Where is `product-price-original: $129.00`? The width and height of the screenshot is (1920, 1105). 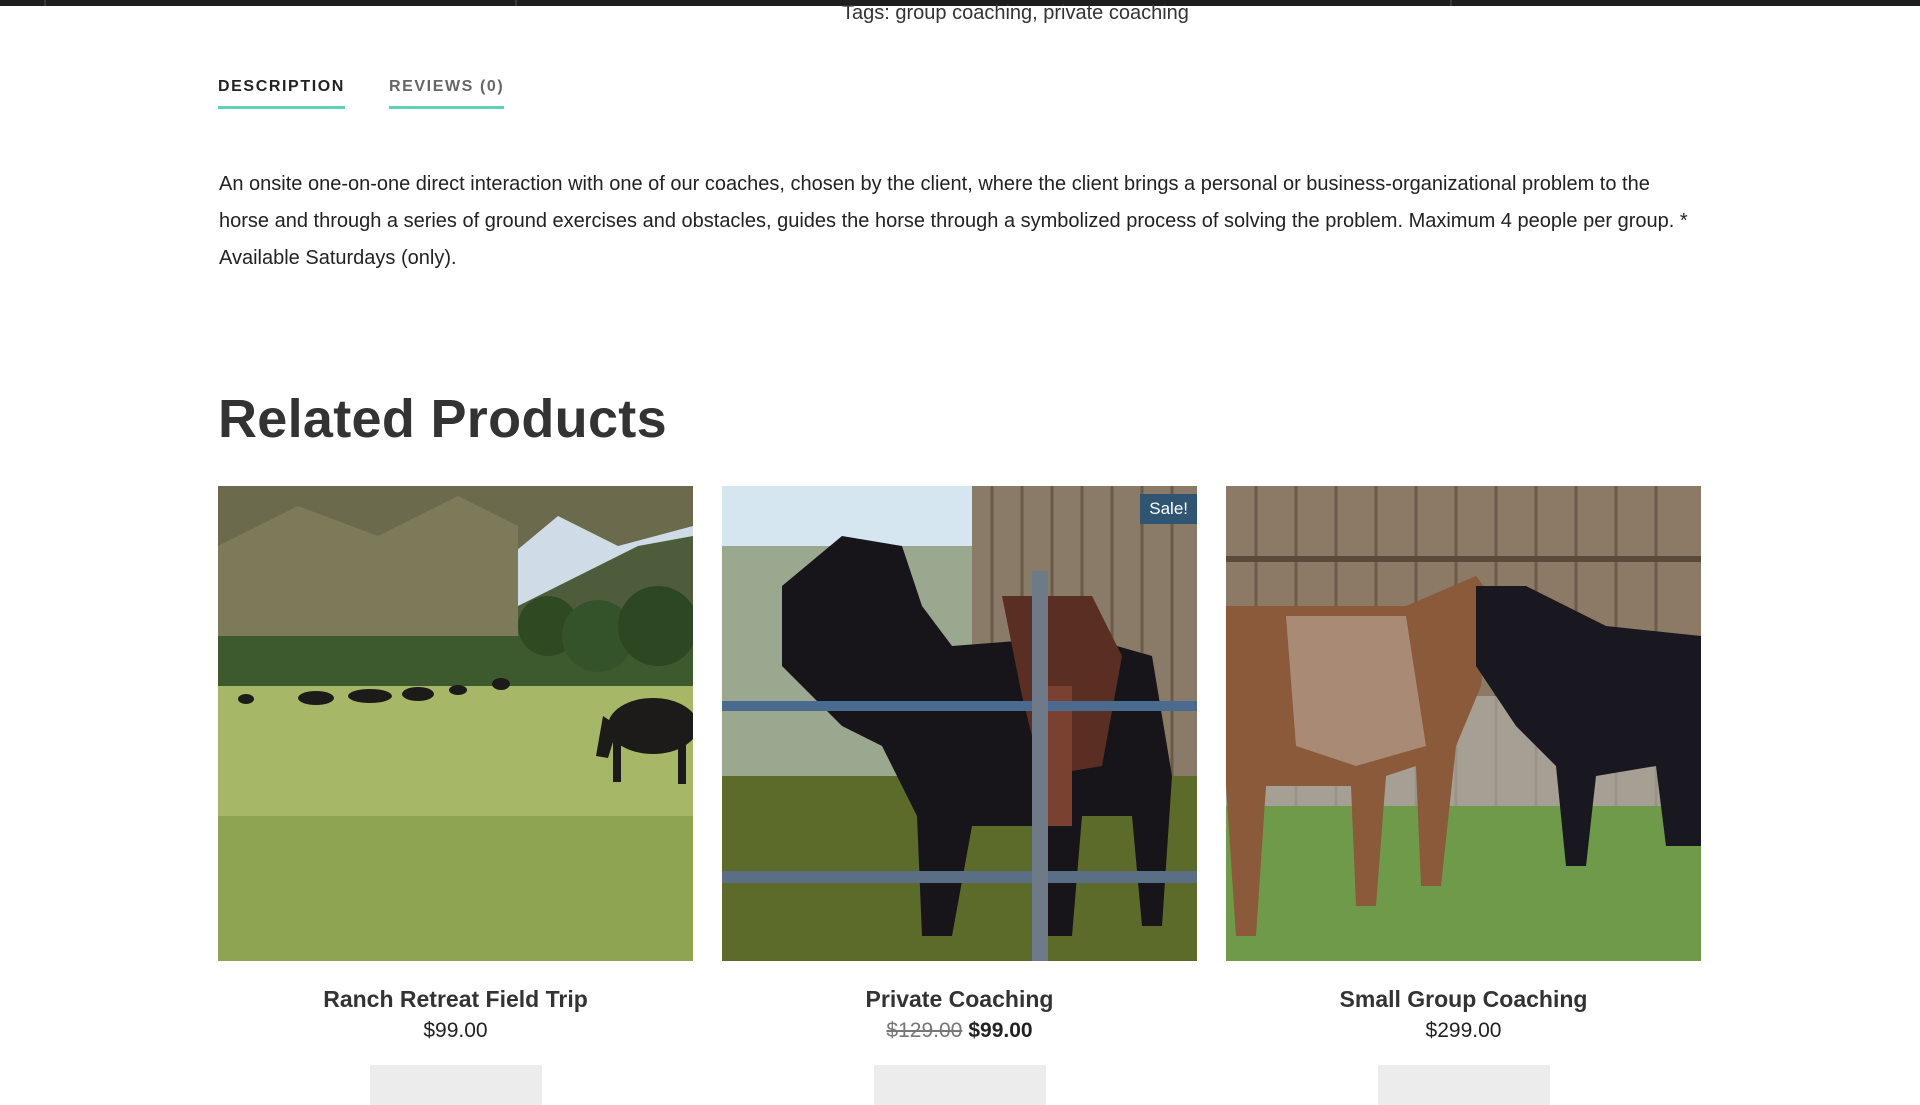
product-price-original: $129.00 is located at coordinates (924, 1030).